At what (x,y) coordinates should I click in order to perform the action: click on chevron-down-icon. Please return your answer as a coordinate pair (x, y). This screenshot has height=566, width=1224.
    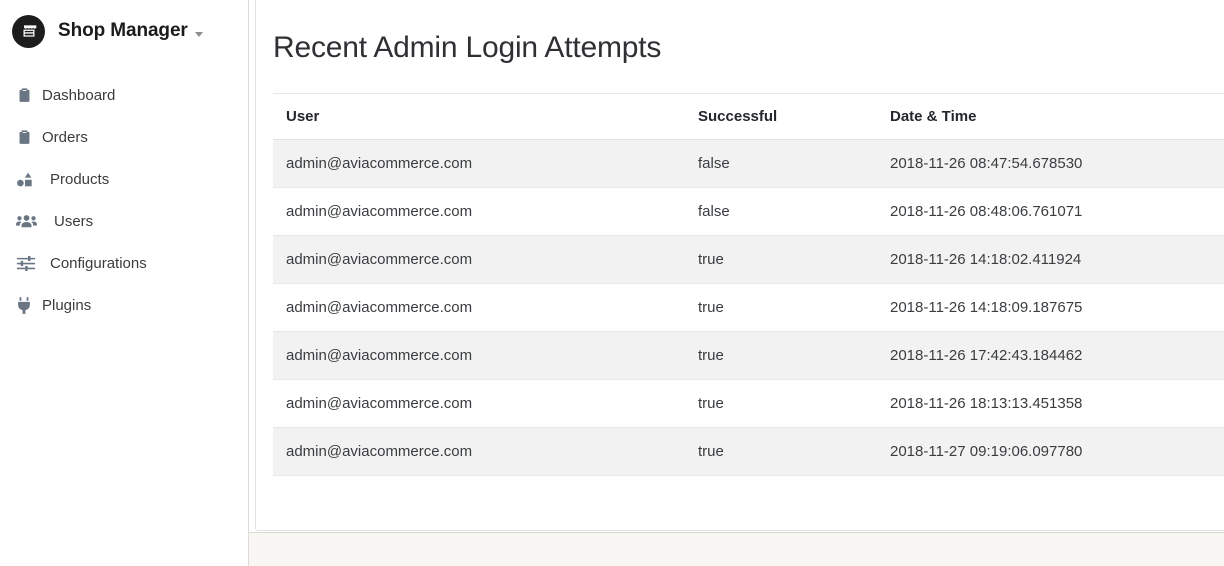
    Looking at the image, I should click on (198, 34).